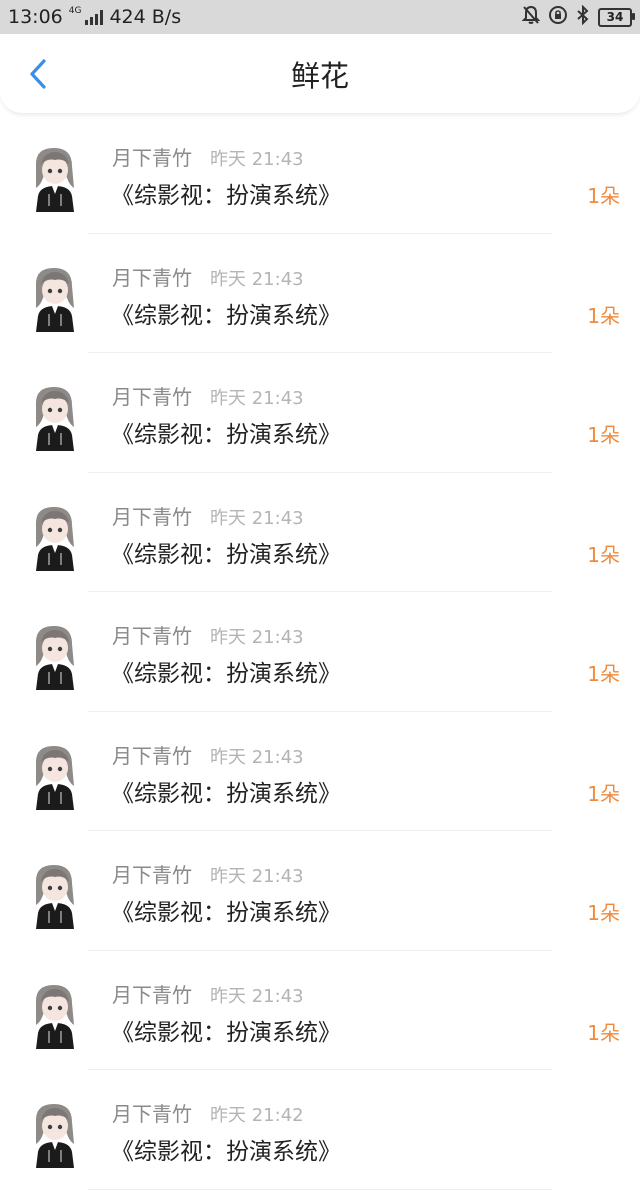 Image resolution: width=640 pixels, height=1190 pixels. I want to click on status-left: 13:06 4G 424 B/s, so click(94, 17).